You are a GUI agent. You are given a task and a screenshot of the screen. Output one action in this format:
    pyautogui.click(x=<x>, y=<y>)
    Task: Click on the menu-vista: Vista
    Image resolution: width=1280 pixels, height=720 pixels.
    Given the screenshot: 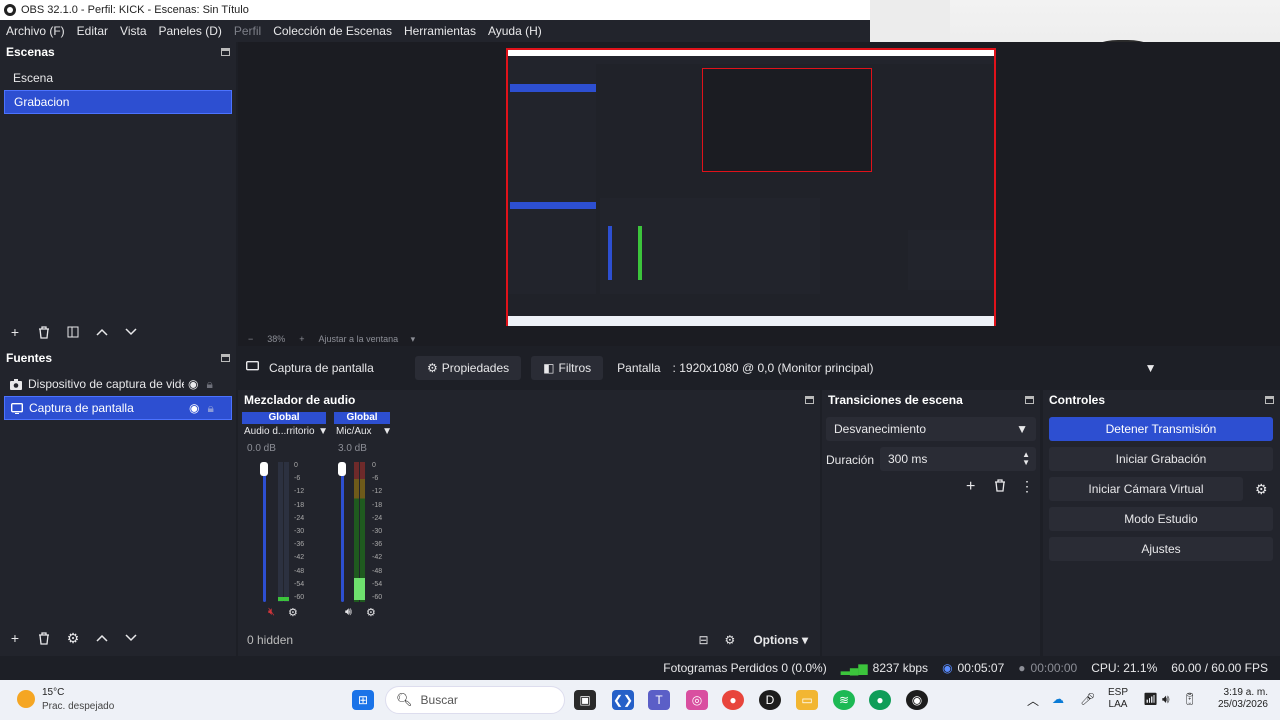 What is the action you would take?
    pyautogui.click(x=133, y=31)
    